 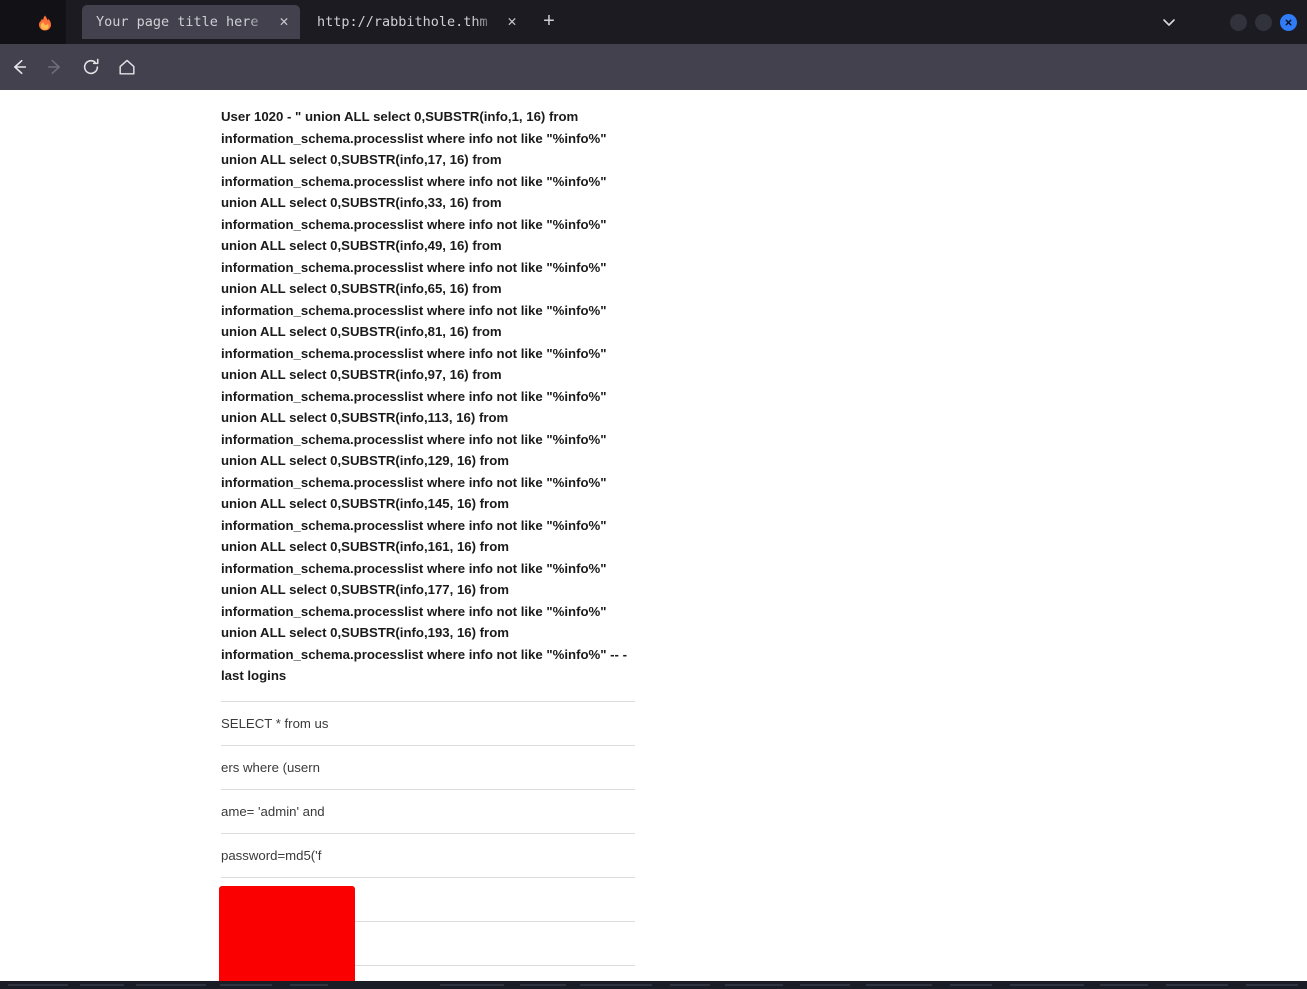 I want to click on window-controls, so click(x=1263, y=22).